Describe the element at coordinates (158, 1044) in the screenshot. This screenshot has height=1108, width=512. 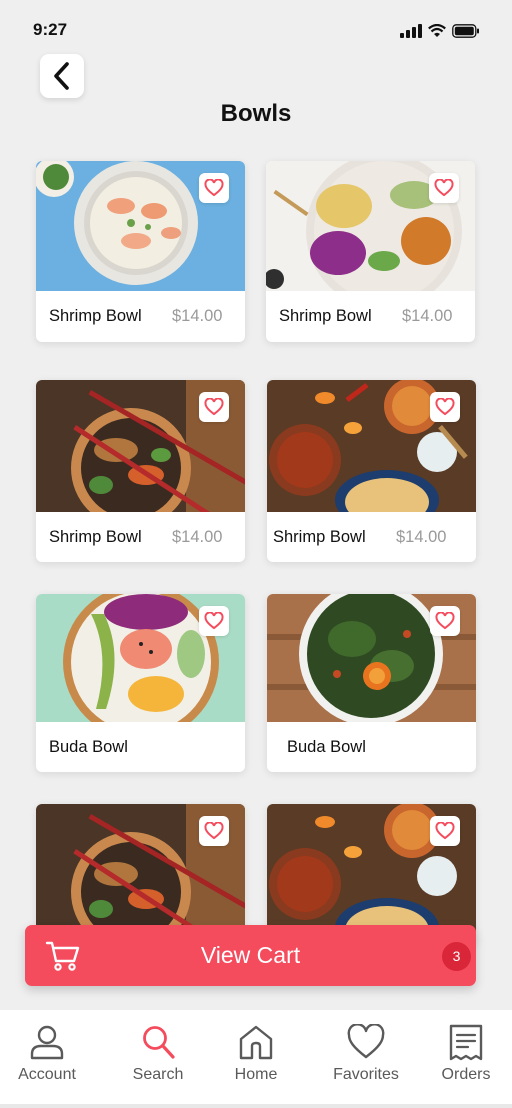
I see `search-icon` at that location.